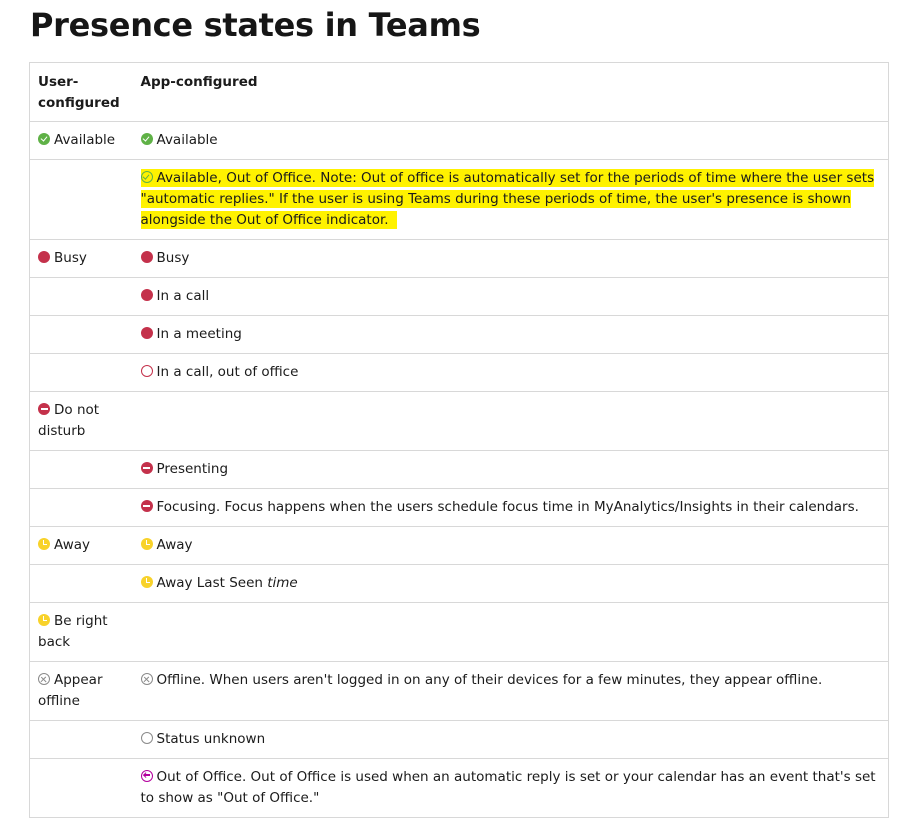  Describe the element at coordinates (85, 140) in the screenshot. I see `user-status-label: Available` at that location.